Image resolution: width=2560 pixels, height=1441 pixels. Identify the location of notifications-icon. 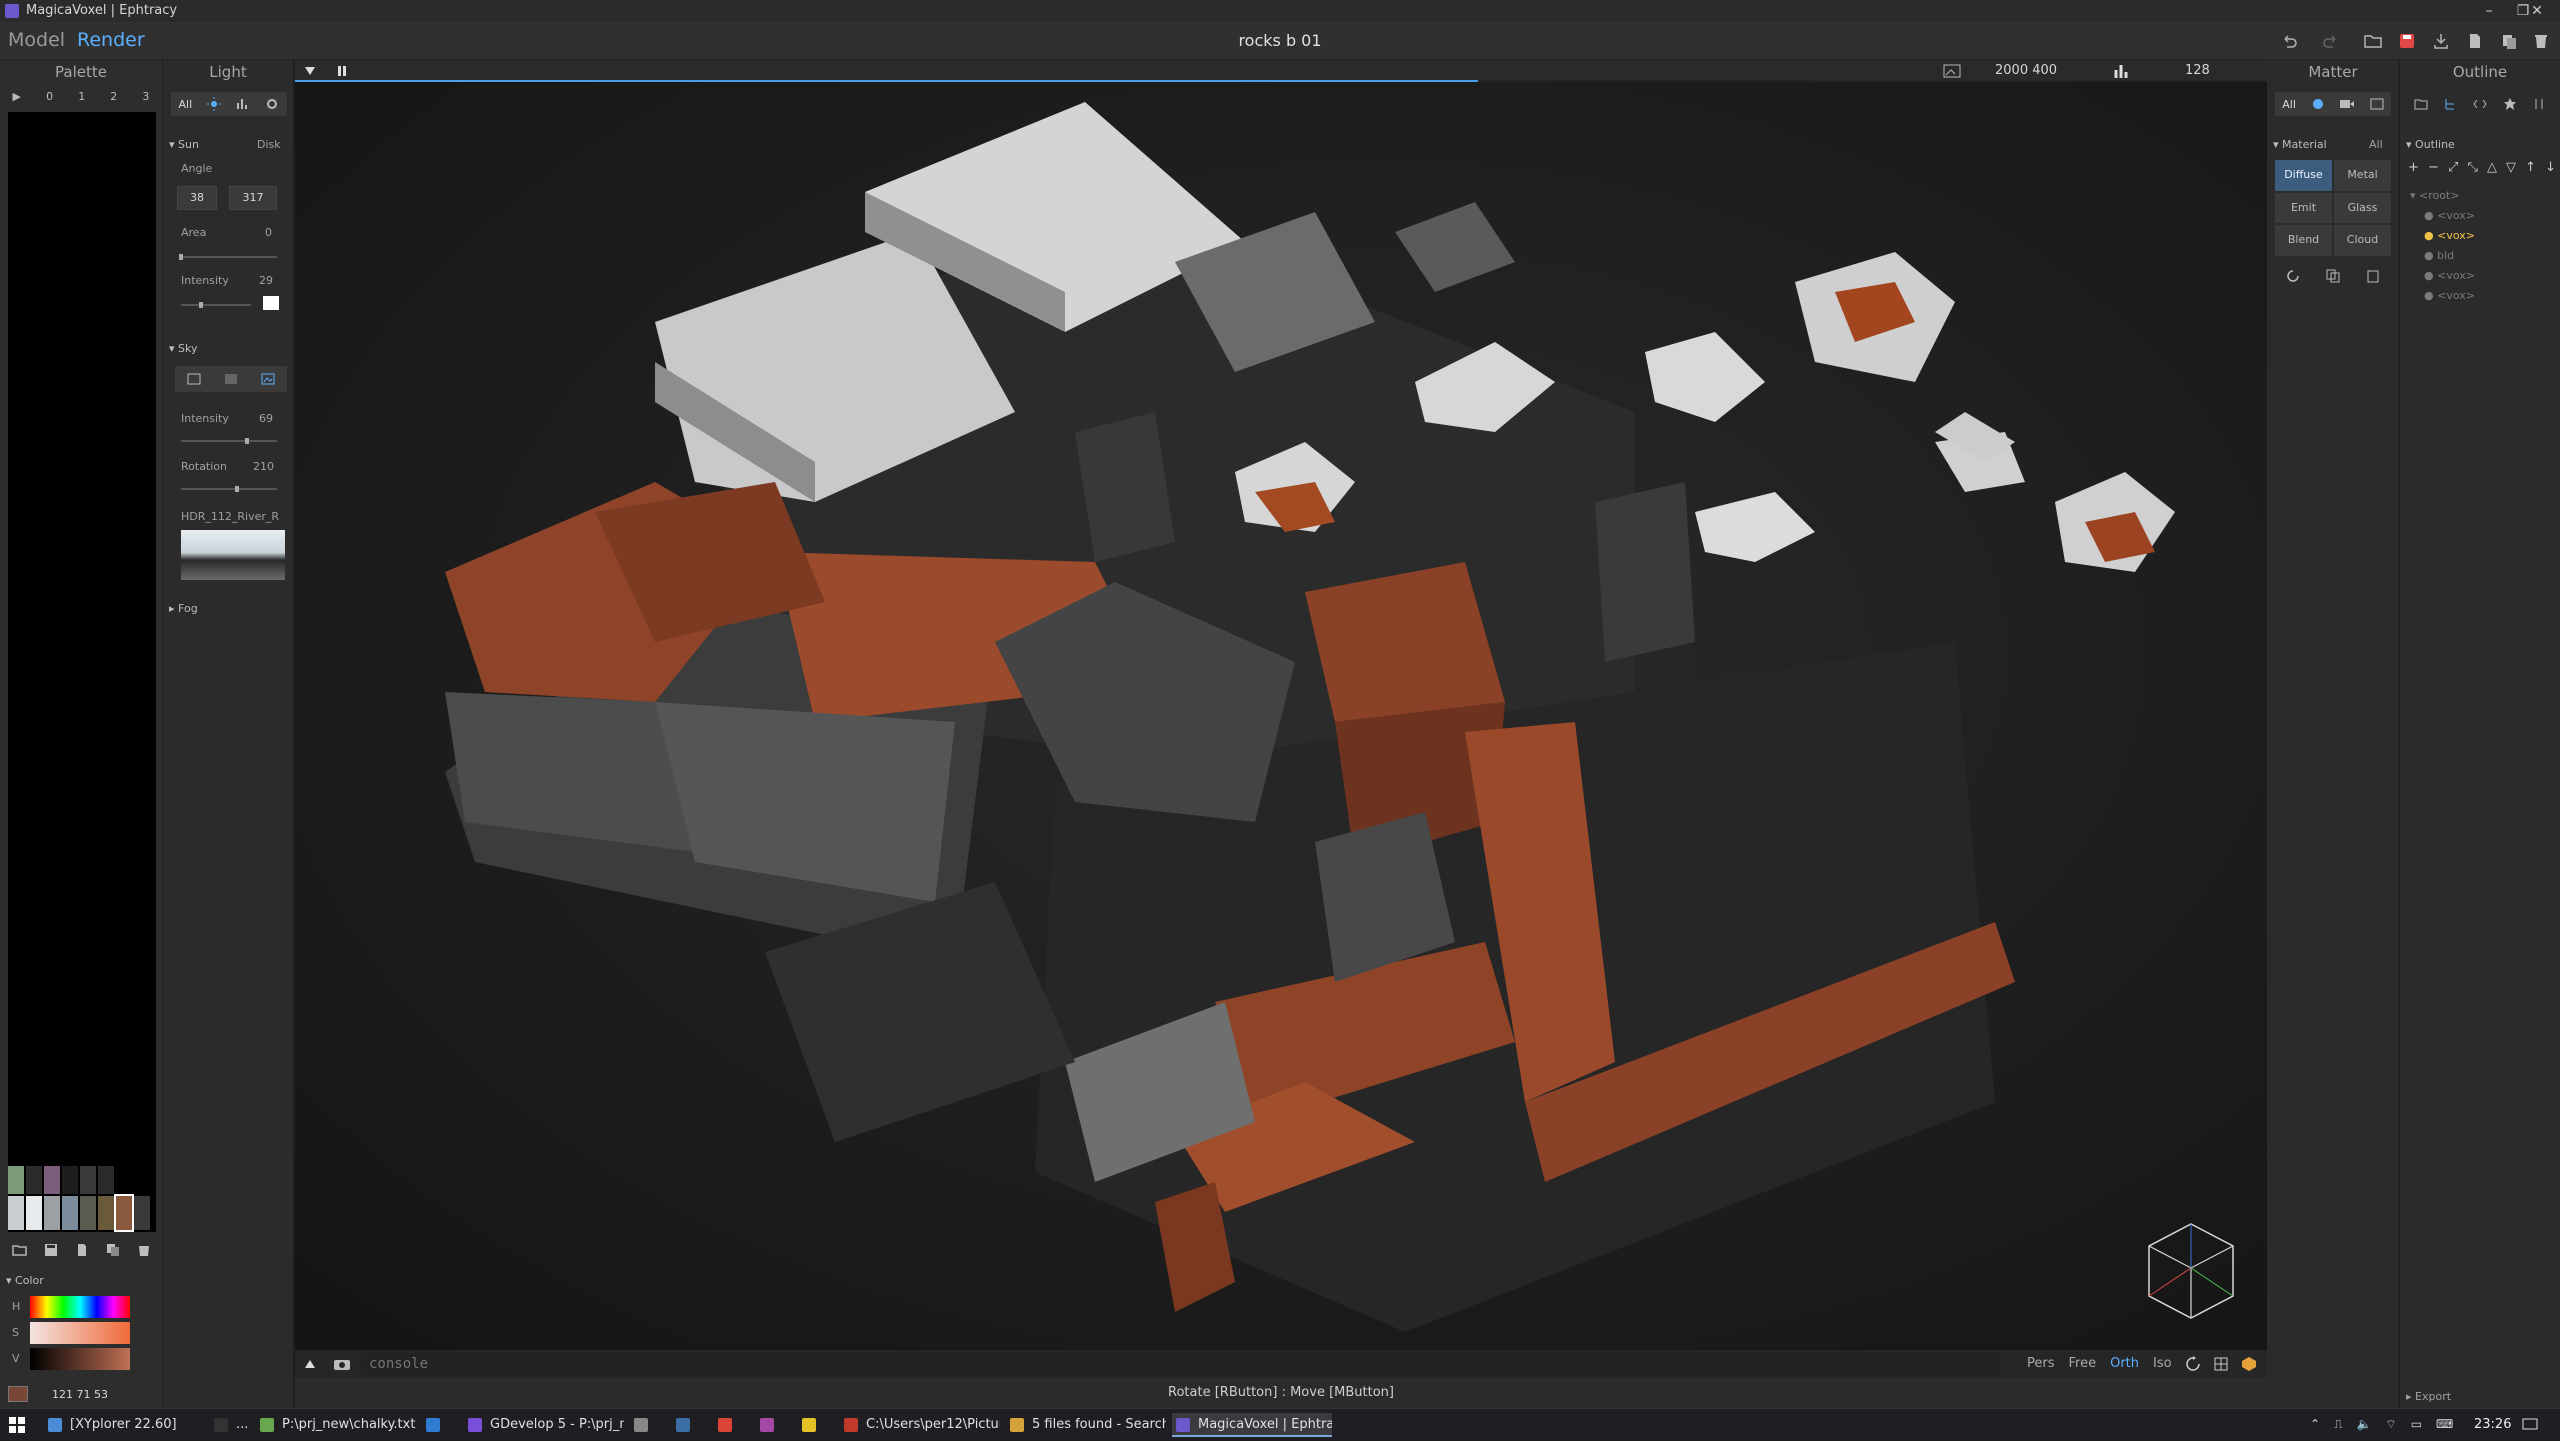
(2530, 1425).